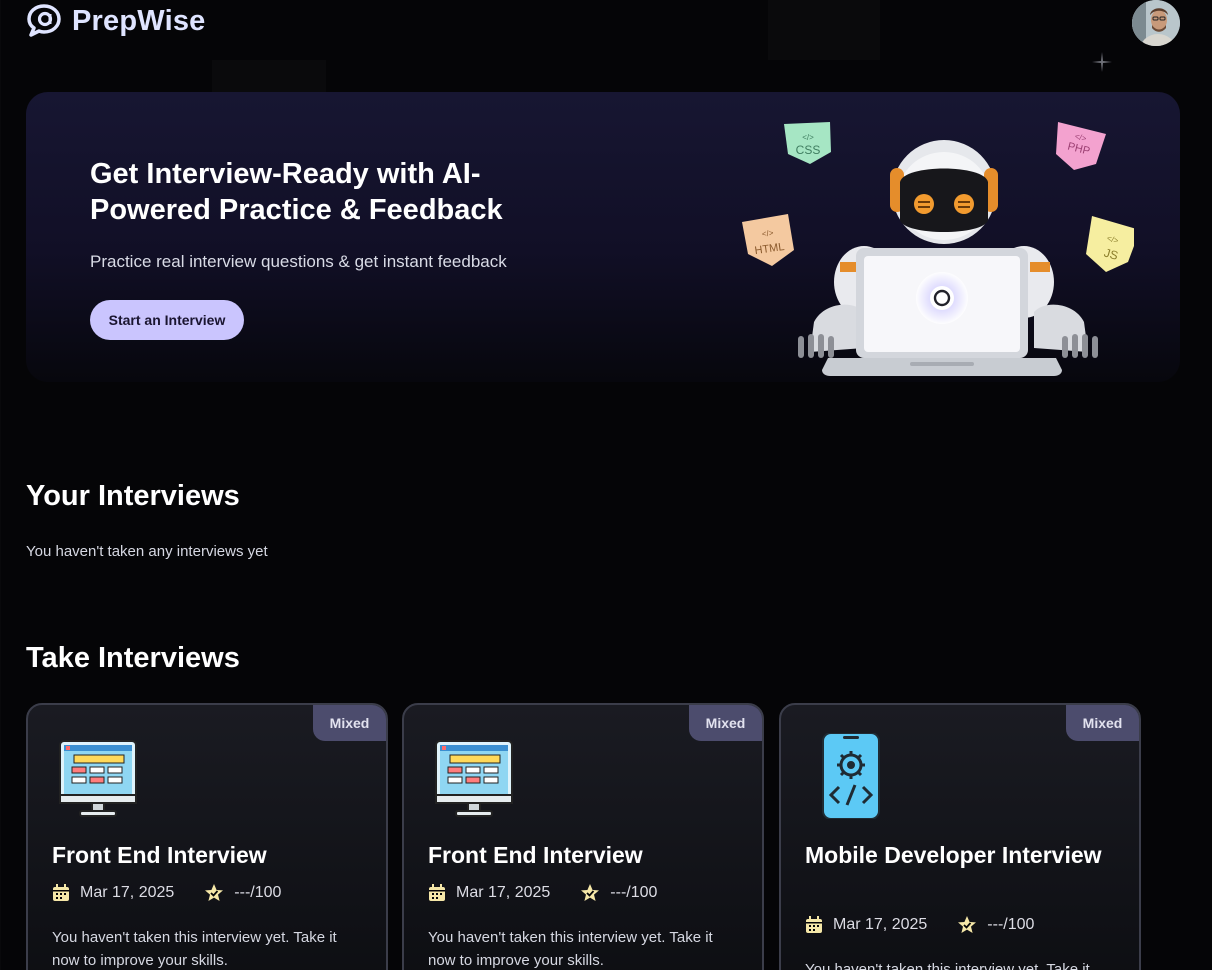 This screenshot has width=1212, height=970. I want to click on mobile-code-icon, so click(851, 776).